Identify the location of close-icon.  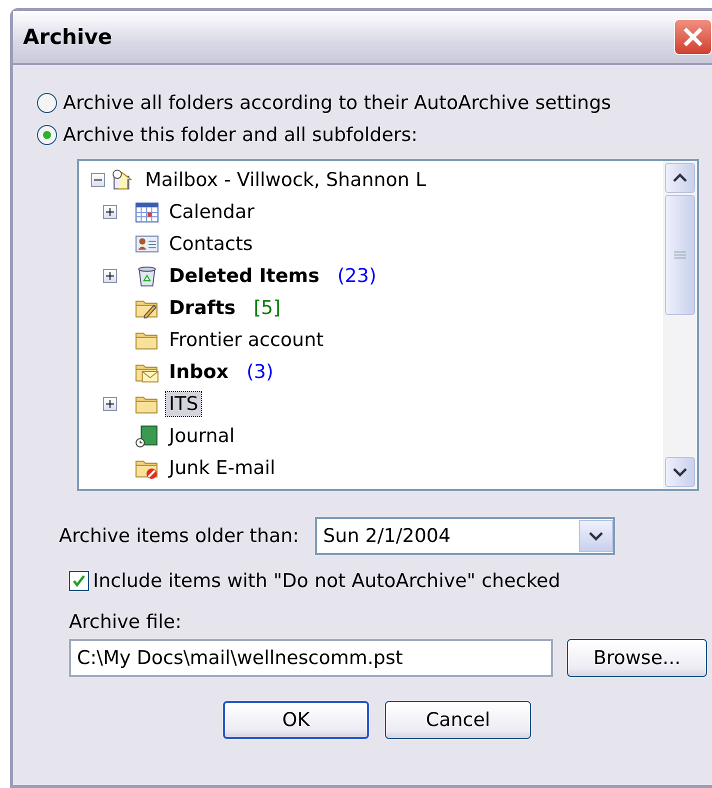
(693, 37).